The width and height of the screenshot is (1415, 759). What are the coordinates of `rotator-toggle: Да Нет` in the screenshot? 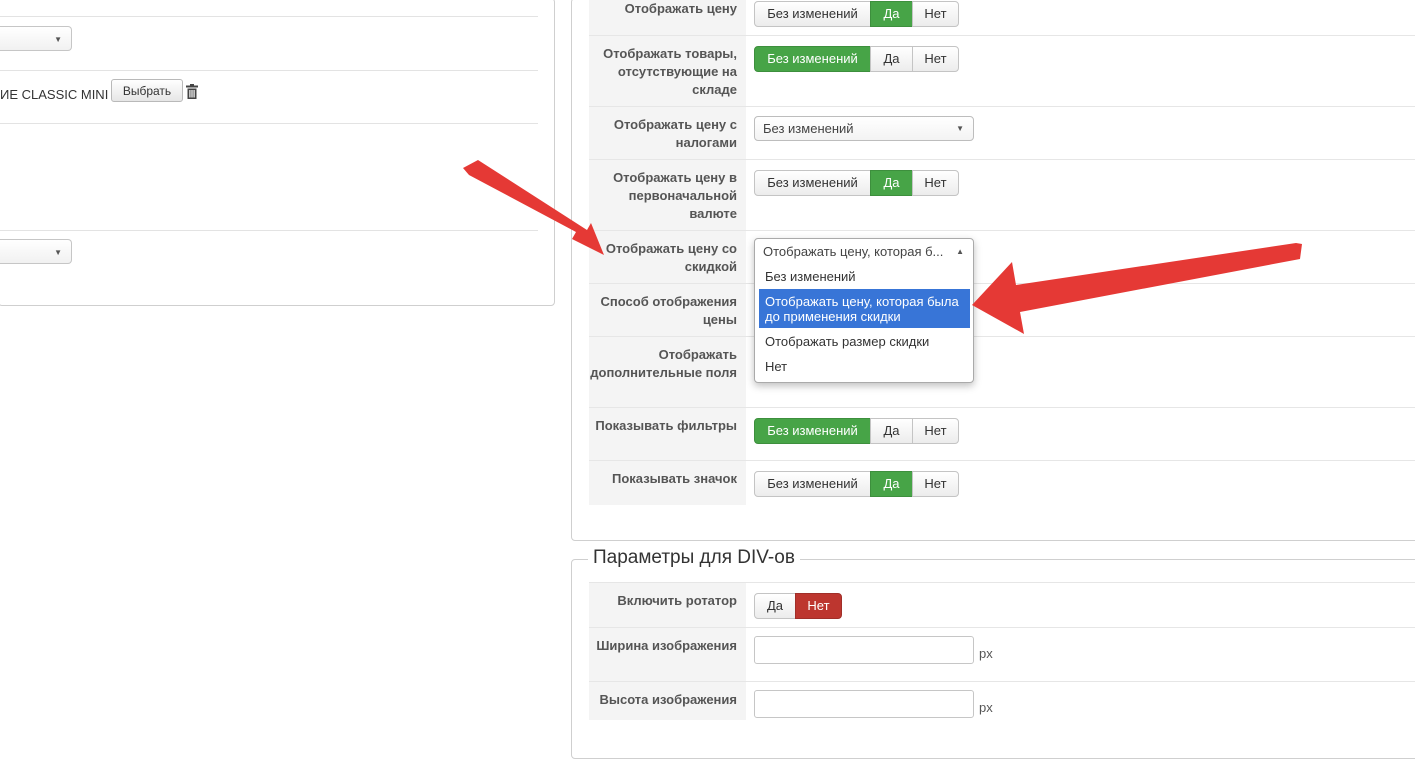 It's located at (798, 606).